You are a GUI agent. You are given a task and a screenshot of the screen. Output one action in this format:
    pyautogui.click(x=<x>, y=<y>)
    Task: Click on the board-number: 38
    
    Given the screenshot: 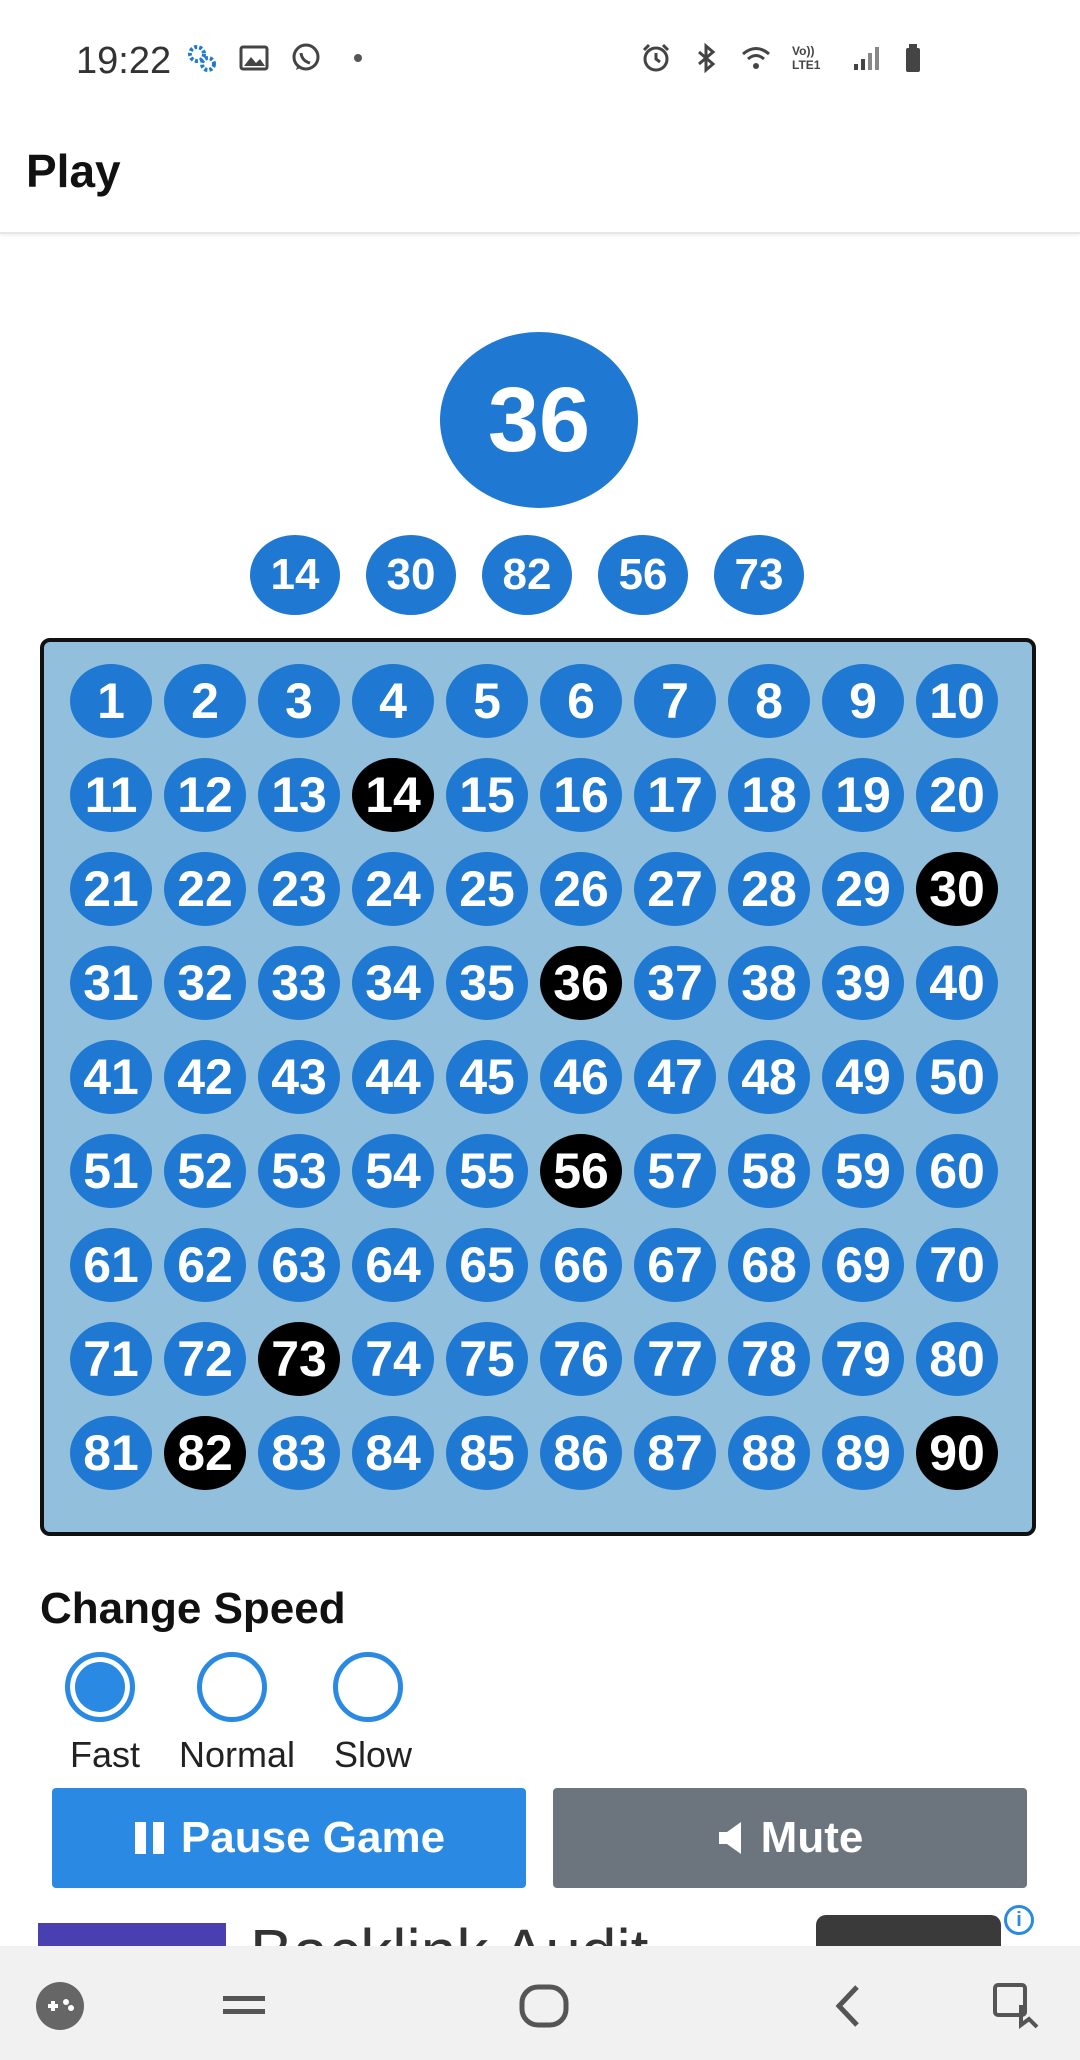 What is the action you would take?
    pyautogui.click(x=769, y=983)
    